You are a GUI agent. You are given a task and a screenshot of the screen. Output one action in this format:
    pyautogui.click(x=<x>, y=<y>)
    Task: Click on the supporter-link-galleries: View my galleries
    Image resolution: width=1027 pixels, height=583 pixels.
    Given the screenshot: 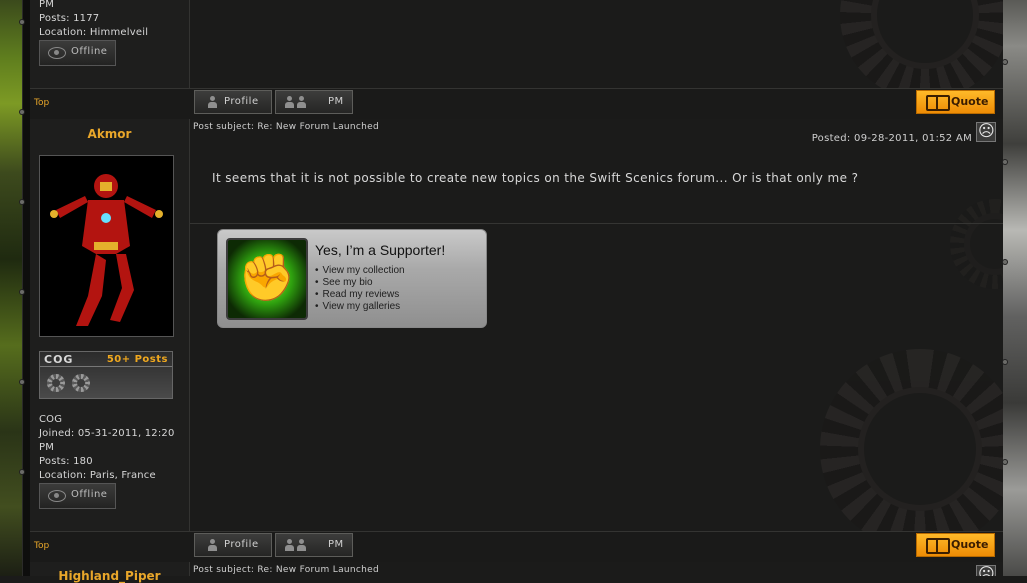 What is the action you would take?
    pyautogui.click(x=360, y=307)
    